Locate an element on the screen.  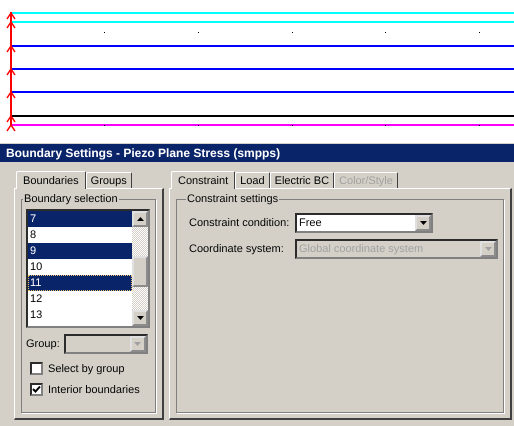
tab: Load is located at coordinates (252, 180).